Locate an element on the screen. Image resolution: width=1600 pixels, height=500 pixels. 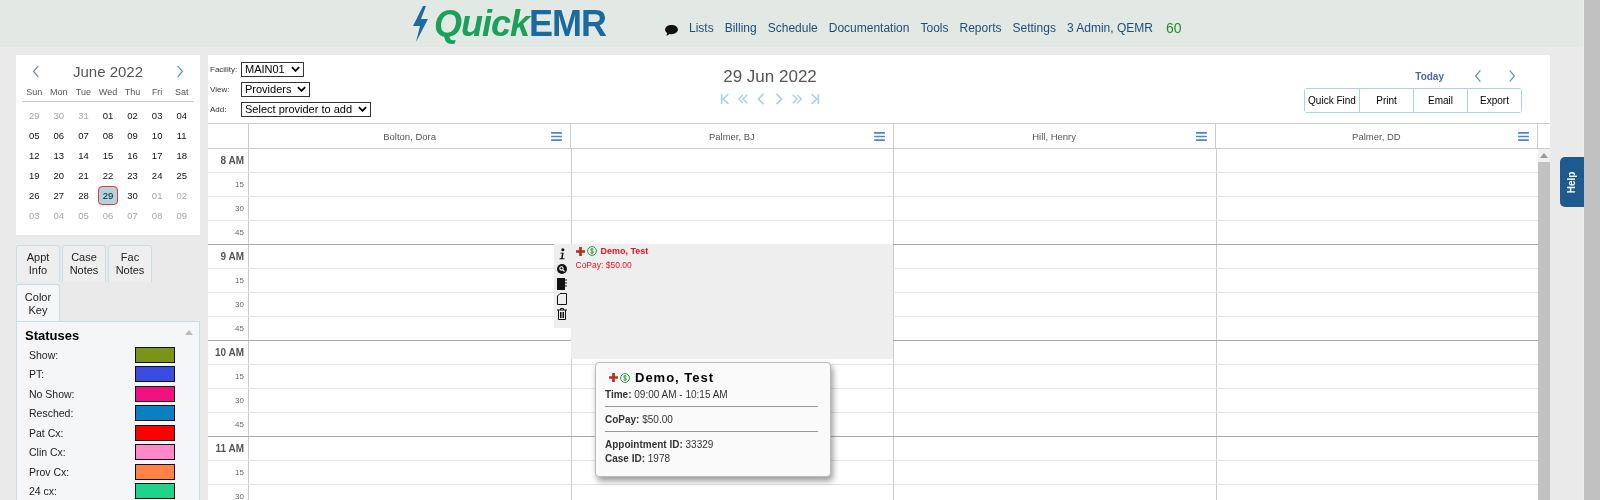
nav-link: Tools is located at coordinates (934, 27).